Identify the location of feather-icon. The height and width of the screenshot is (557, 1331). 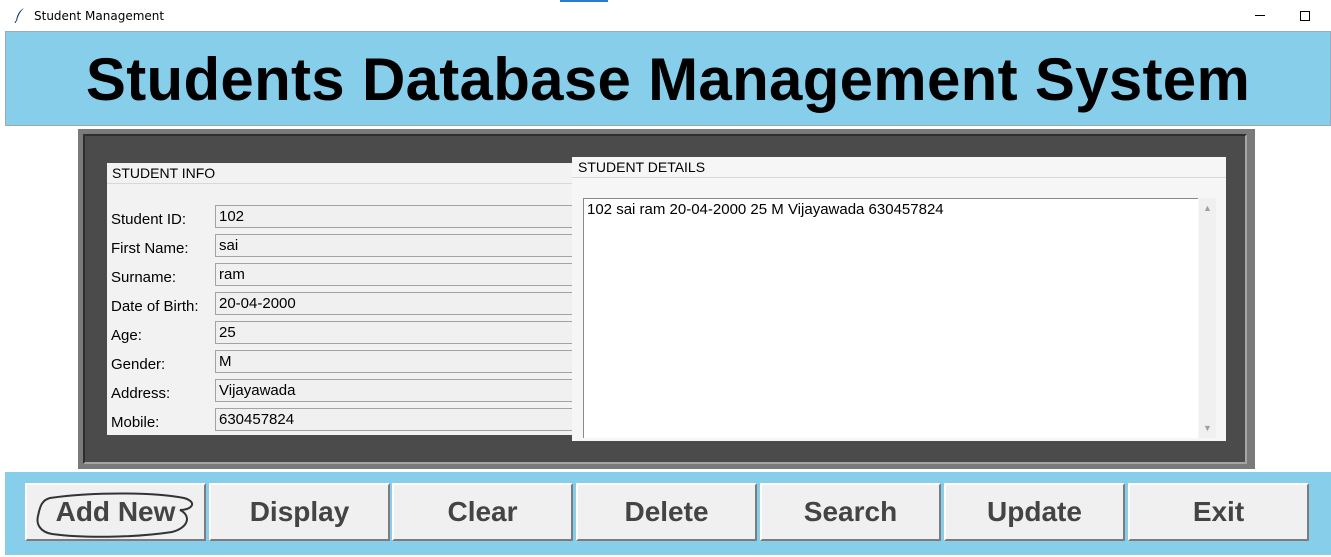
(19, 15).